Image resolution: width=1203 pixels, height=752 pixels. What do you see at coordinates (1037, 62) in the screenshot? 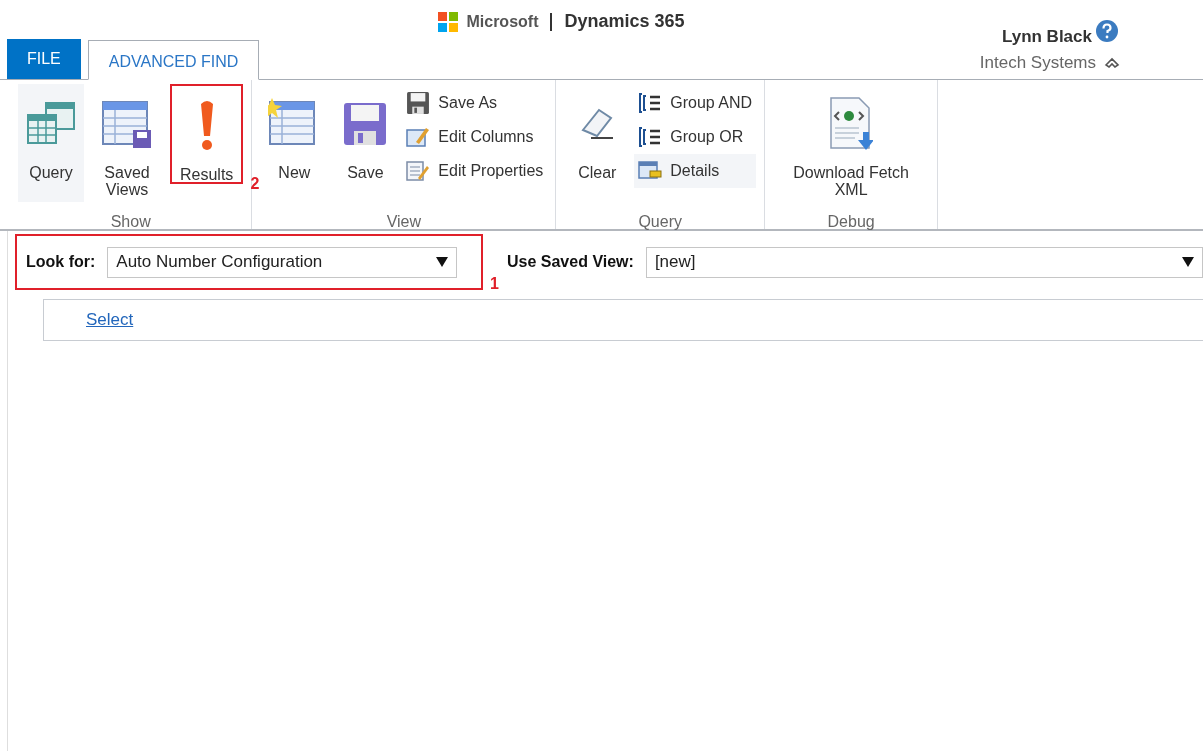
I see `organization-name: Intech Systems` at bounding box center [1037, 62].